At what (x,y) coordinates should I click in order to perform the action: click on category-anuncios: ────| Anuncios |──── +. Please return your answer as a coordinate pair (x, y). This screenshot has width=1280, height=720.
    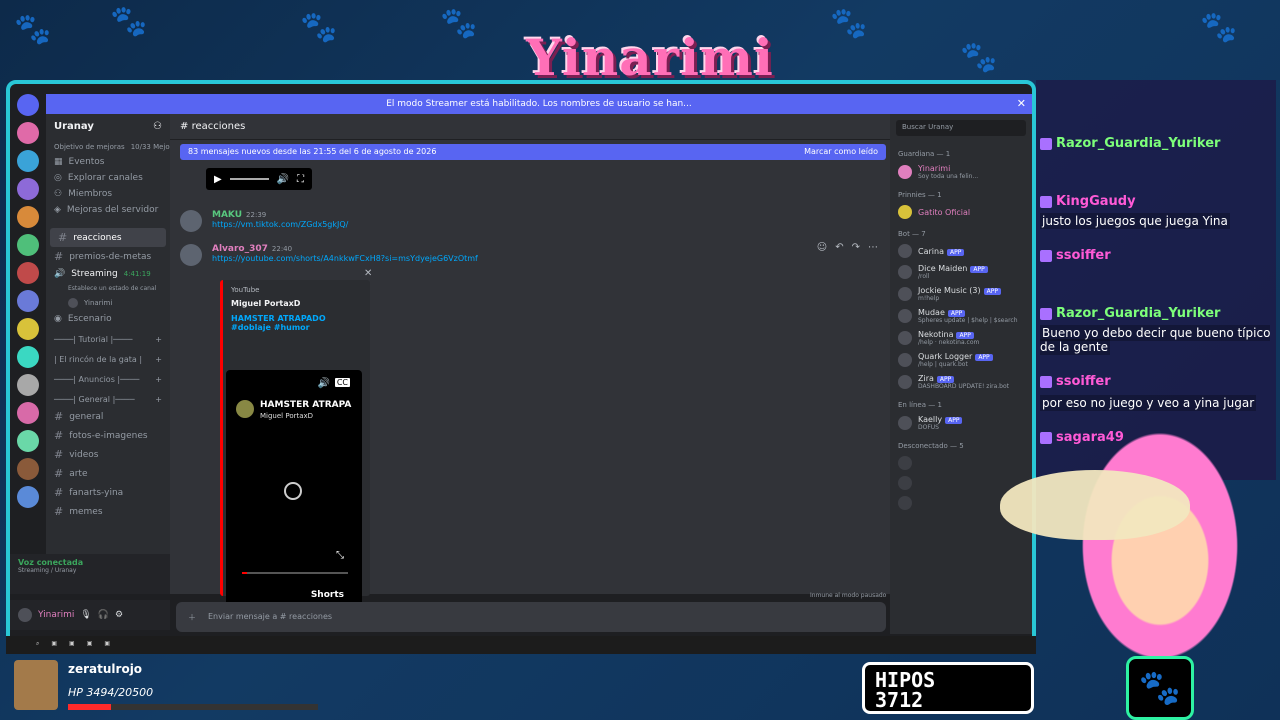
    Looking at the image, I should click on (108, 377).